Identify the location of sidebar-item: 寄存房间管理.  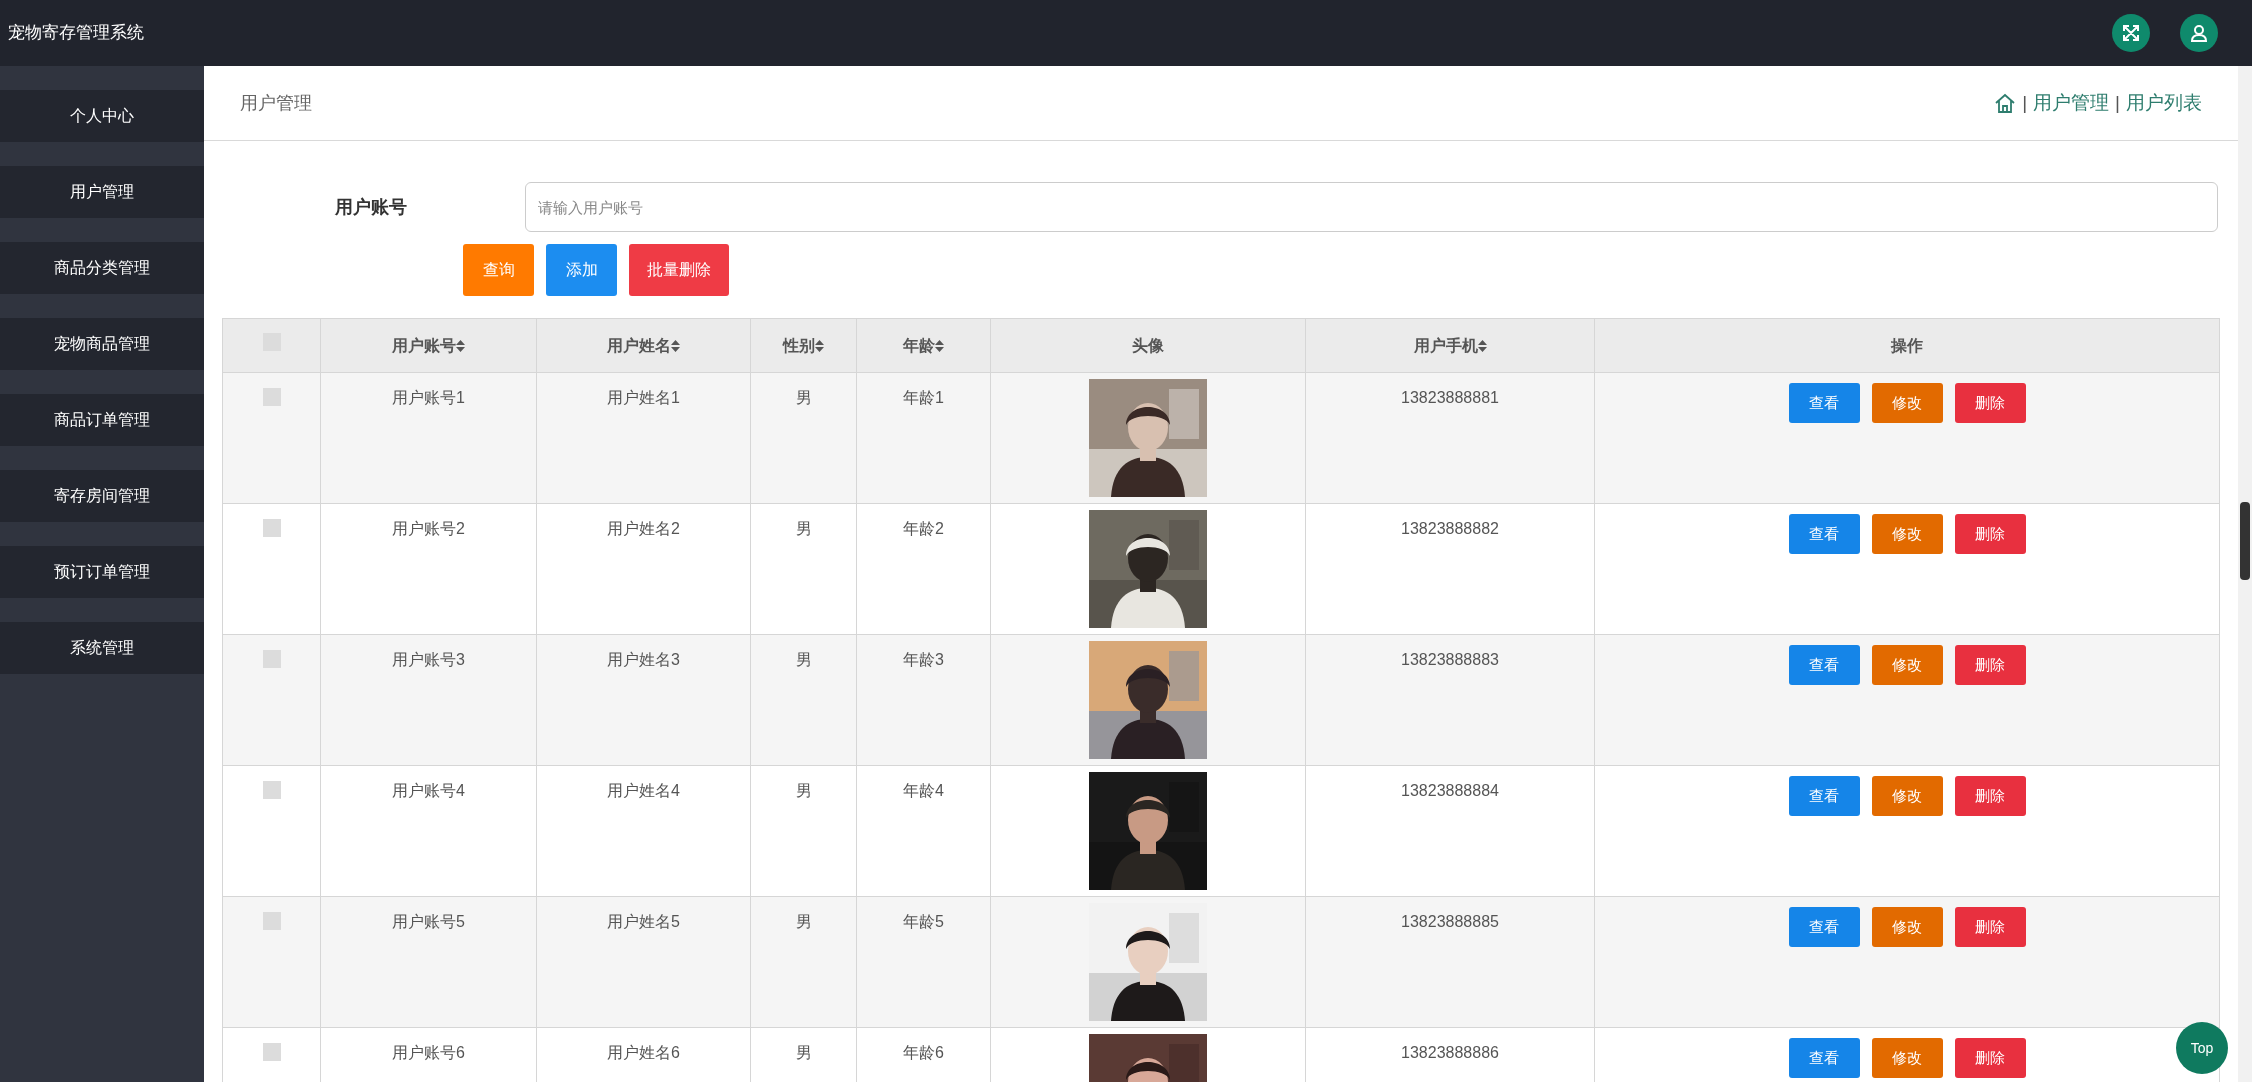
(102, 496).